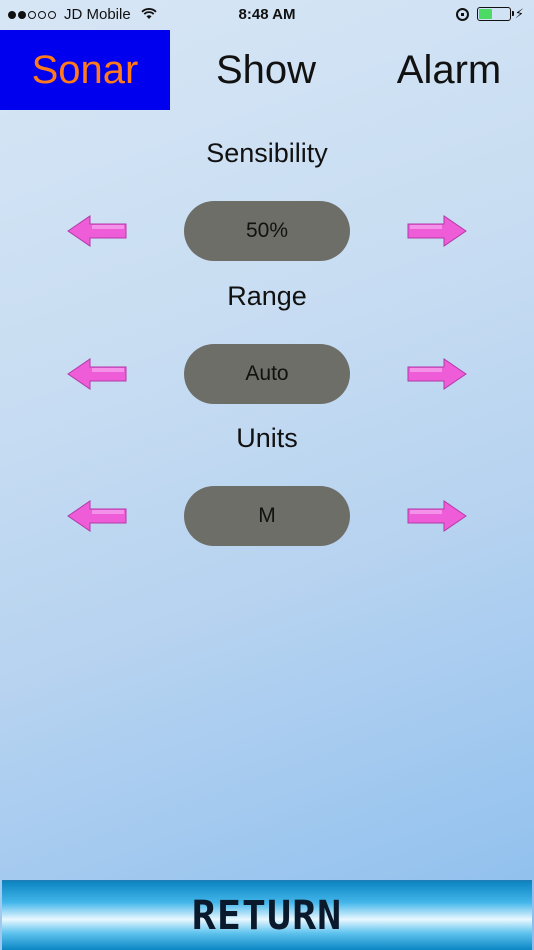 The image size is (534, 950). Describe the element at coordinates (519, 13) in the screenshot. I see `charging-bolt-icon: ⚡` at that location.